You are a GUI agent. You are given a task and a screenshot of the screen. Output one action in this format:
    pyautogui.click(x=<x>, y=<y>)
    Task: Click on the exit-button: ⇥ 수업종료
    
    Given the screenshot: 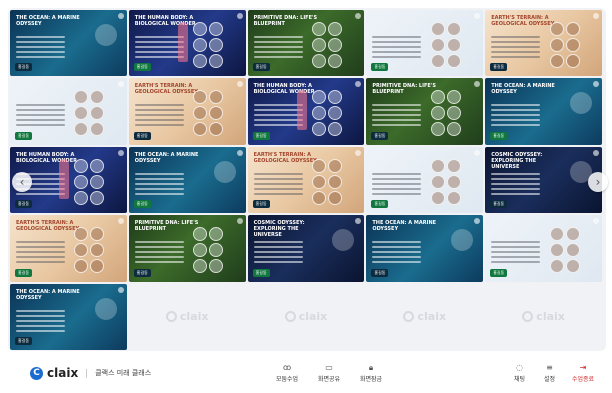 What is the action you would take?
    pyautogui.click(x=583, y=373)
    